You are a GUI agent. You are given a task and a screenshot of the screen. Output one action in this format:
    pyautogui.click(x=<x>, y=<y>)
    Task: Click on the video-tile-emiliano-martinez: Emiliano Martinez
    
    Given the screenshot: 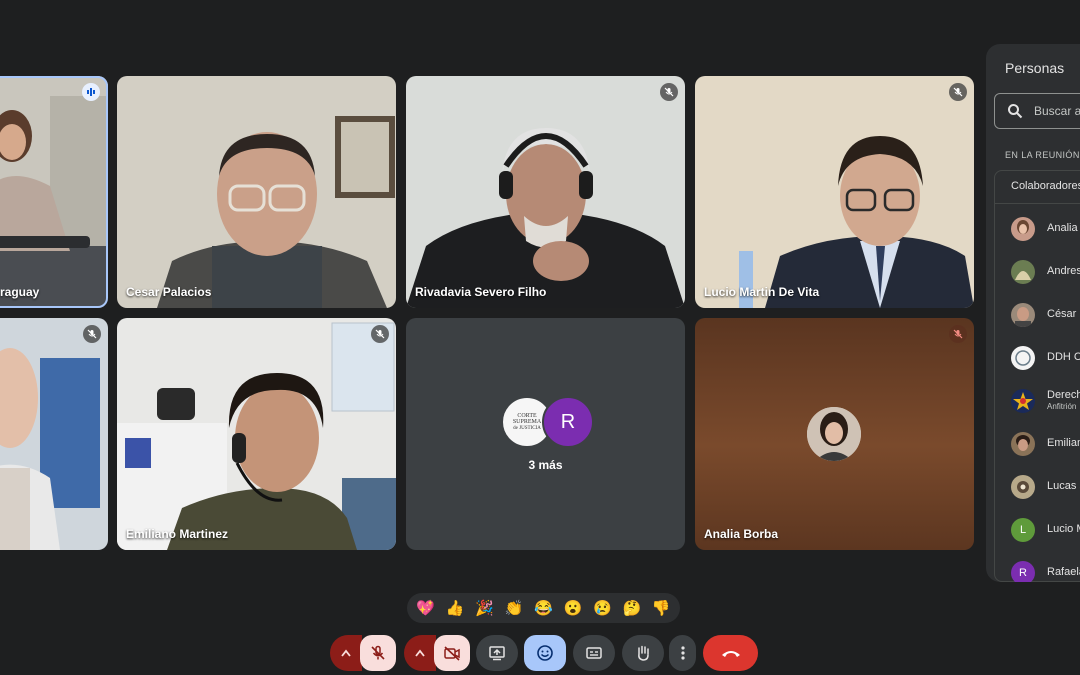 What is the action you would take?
    pyautogui.click(x=256, y=434)
    